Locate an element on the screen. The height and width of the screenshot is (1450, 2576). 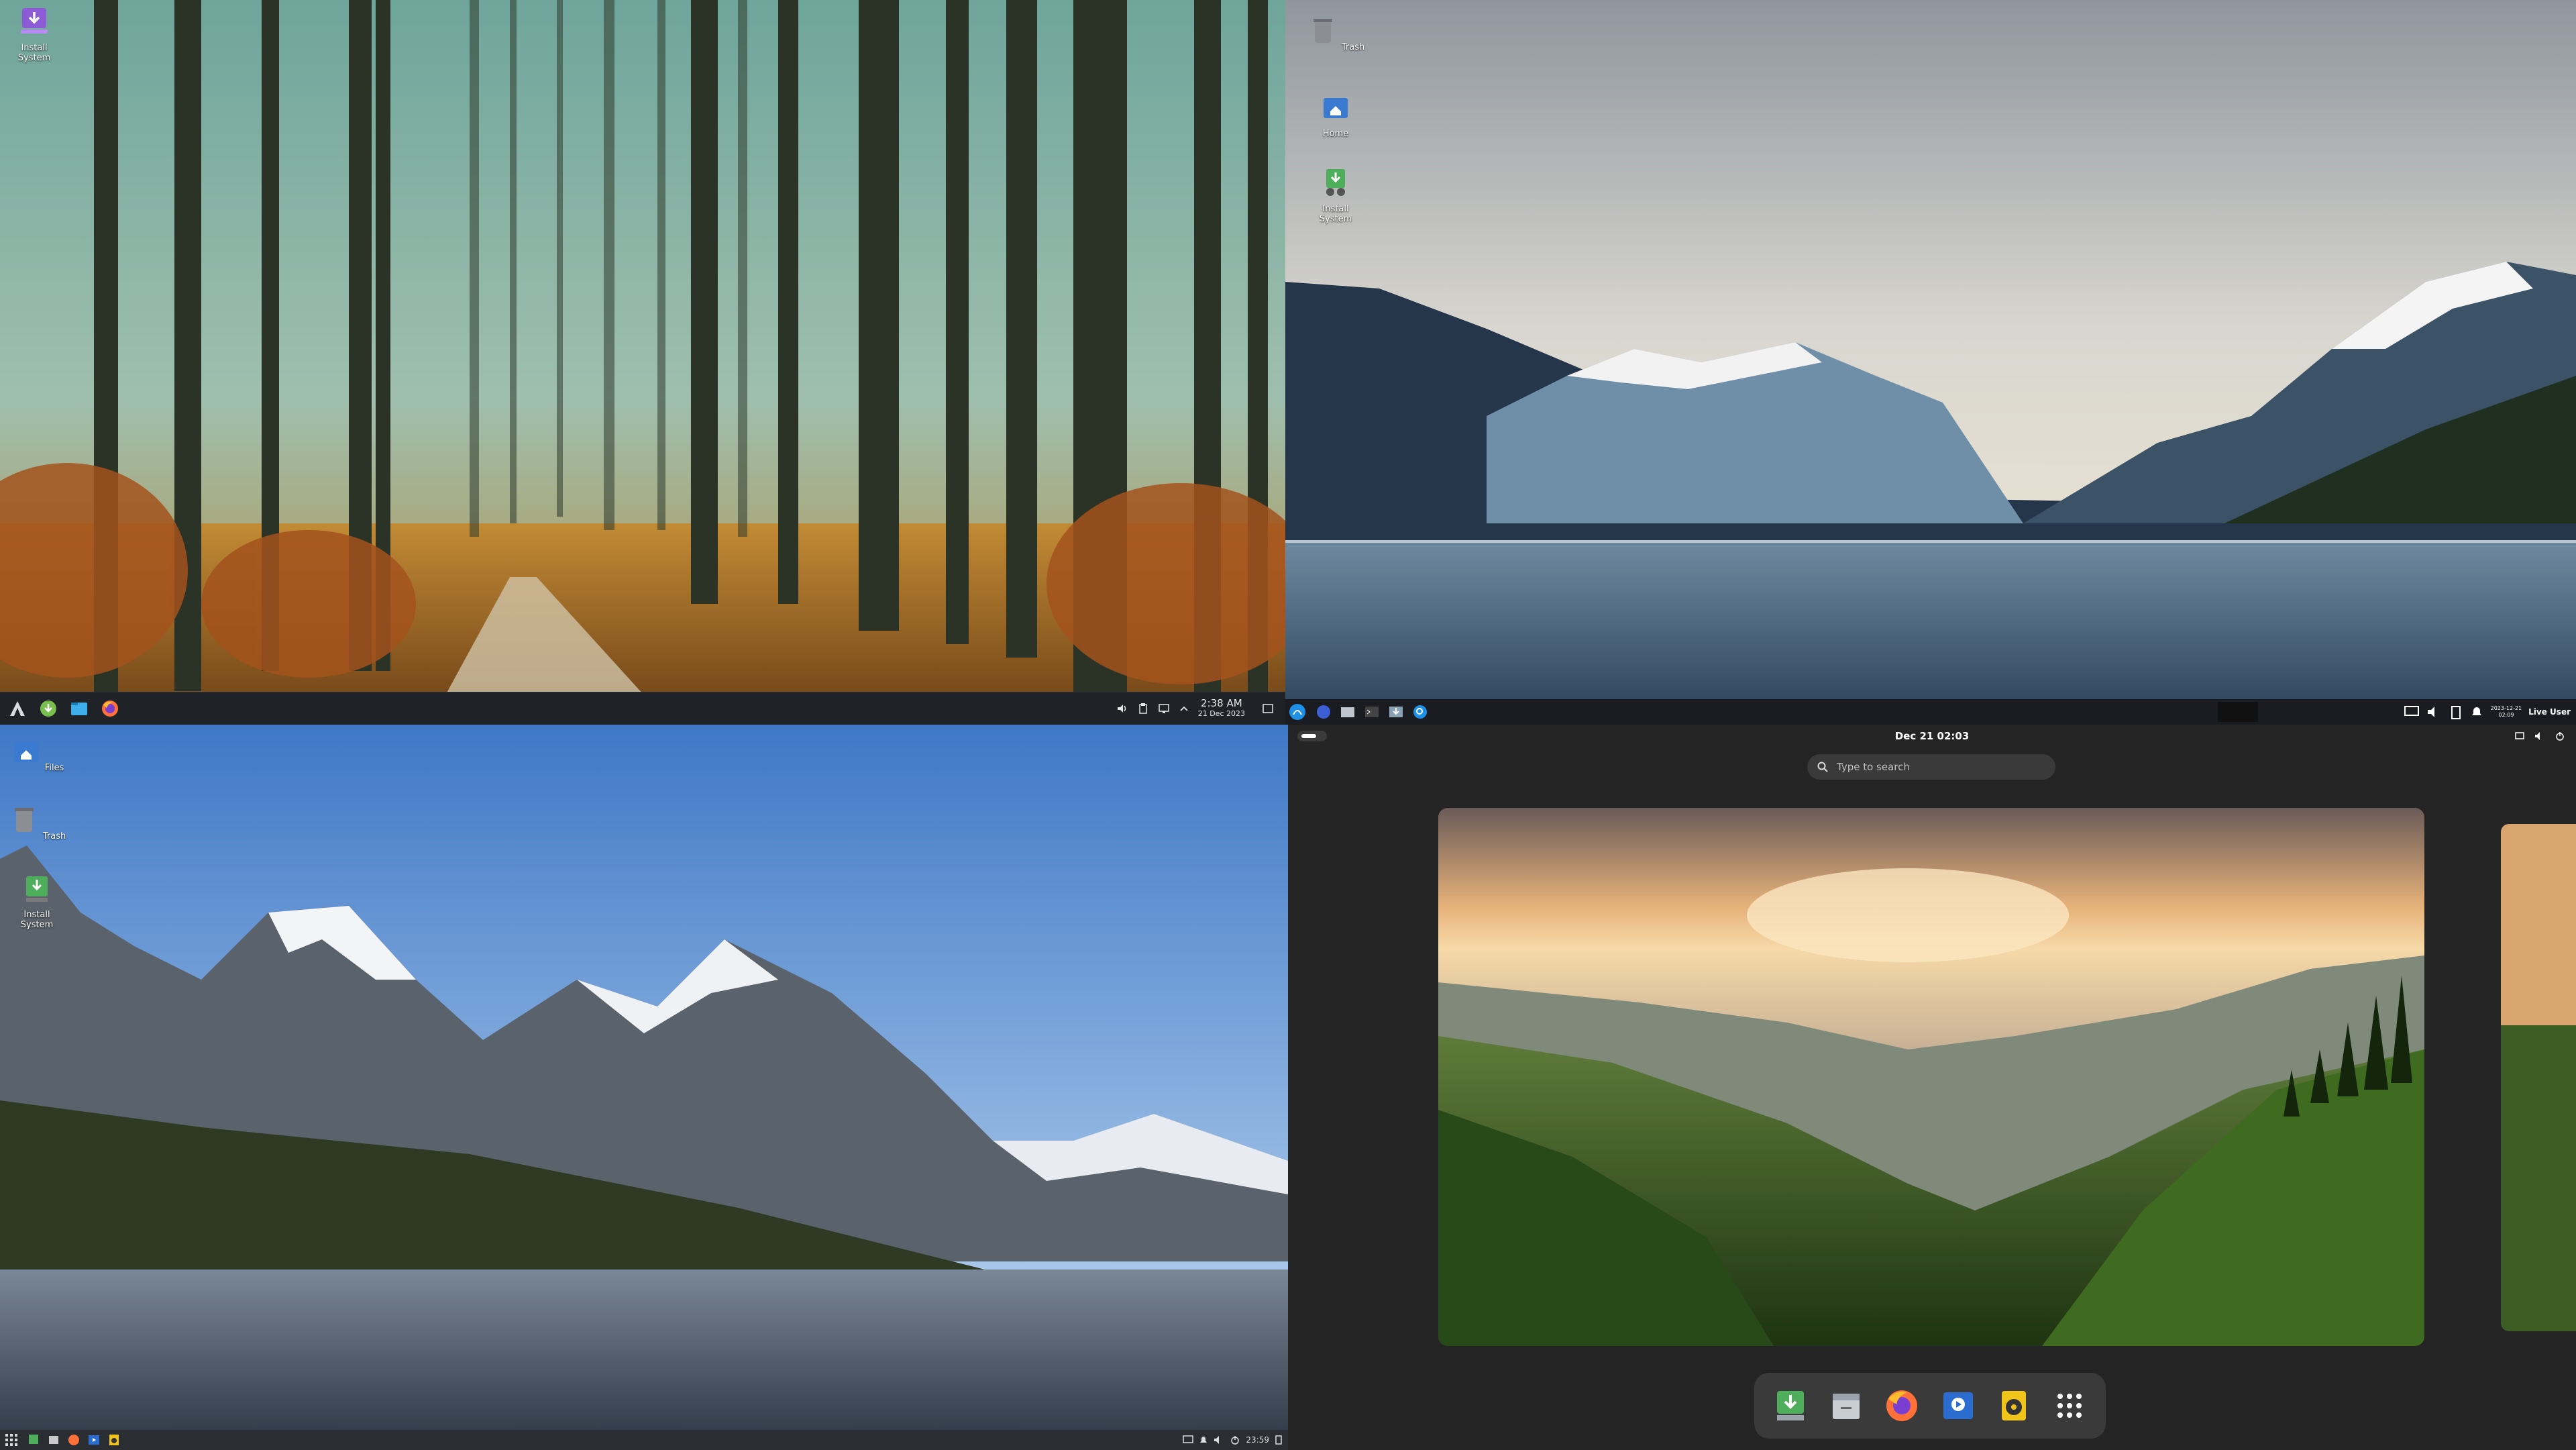
files-launcher is located at coordinates (79, 708).